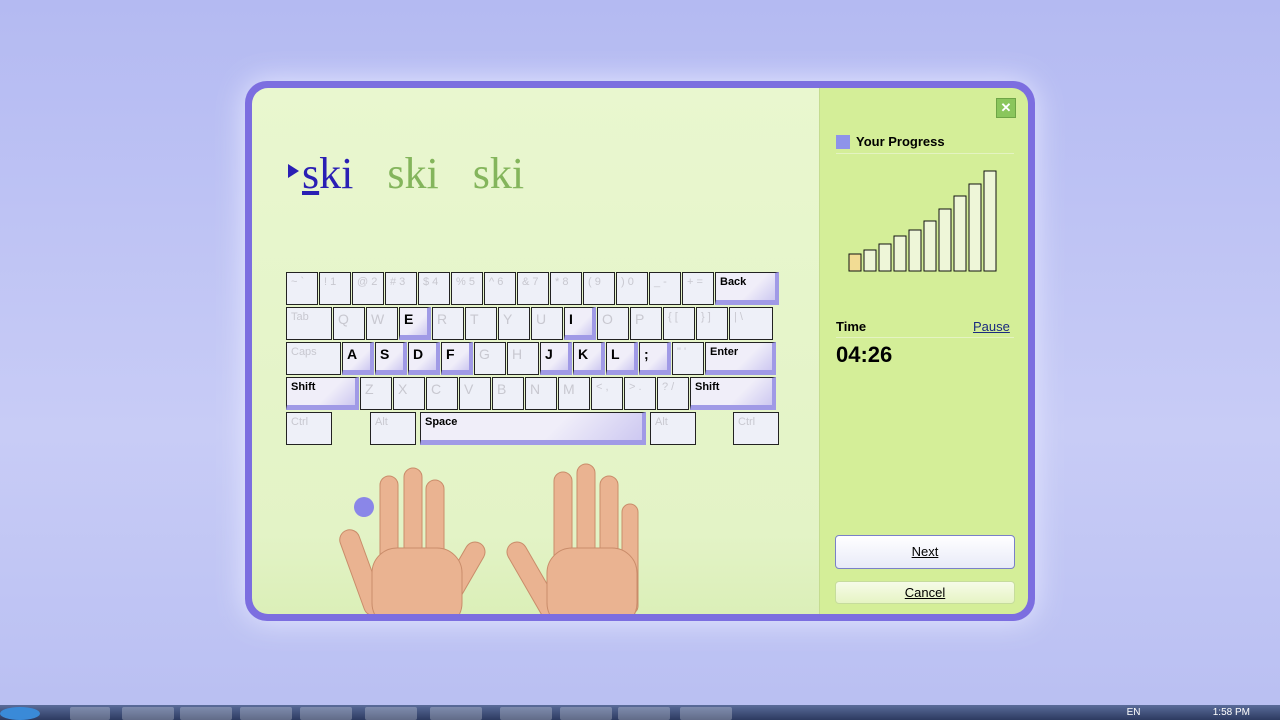  What do you see at coordinates (533, 428) in the screenshot?
I see `key-Space: Space` at bounding box center [533, 428].